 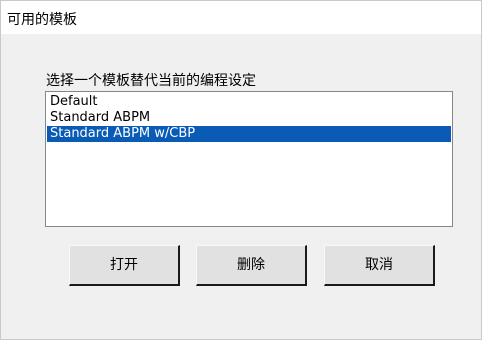 I want to click on cancel-button: 取消, so click(x=379, y=265).